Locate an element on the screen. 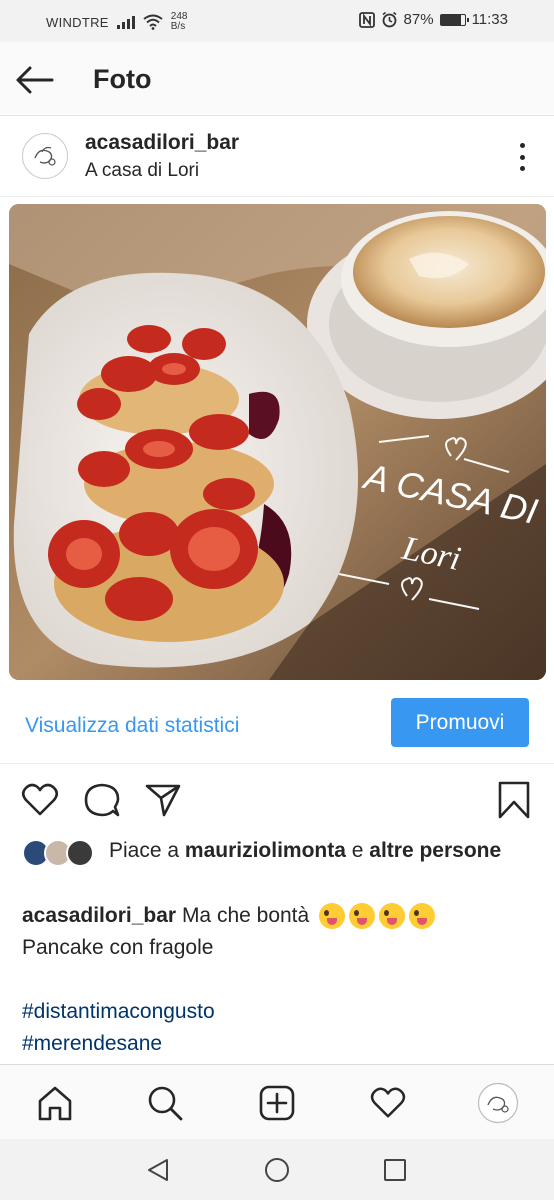 This screenshot has height=1200, width=554. arrow-left-icon is located at coordinates (35, 80).